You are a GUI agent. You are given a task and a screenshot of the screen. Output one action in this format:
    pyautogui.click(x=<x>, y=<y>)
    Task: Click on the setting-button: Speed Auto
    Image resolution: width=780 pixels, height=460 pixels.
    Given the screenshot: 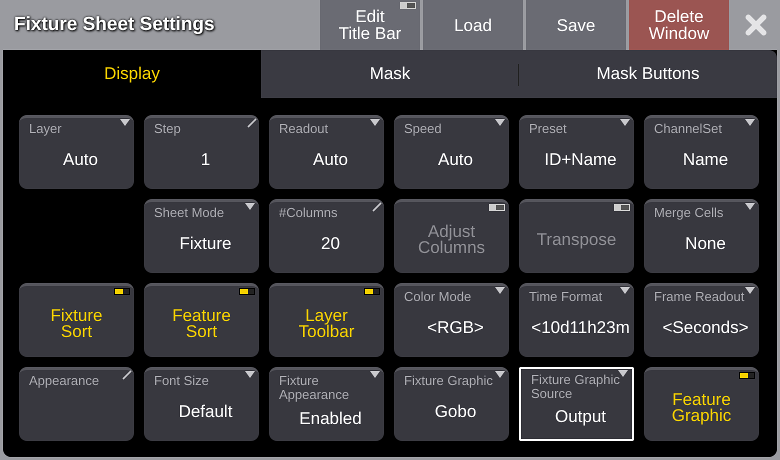 What is the action you would take?
    pyautogui.click(x=451, y=152)
    